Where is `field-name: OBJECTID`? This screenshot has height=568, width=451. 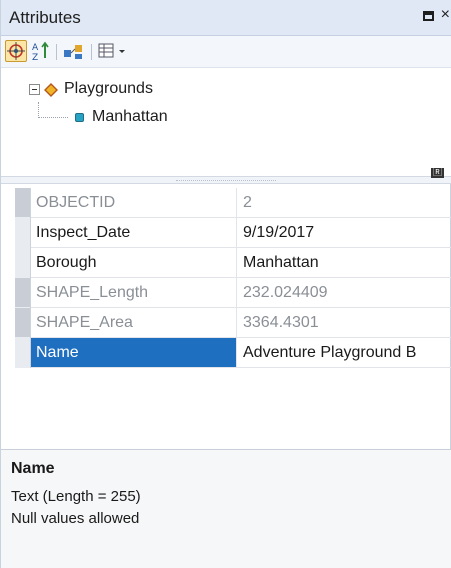 field-name: OBJECTID is located at coordinates (134, 202).